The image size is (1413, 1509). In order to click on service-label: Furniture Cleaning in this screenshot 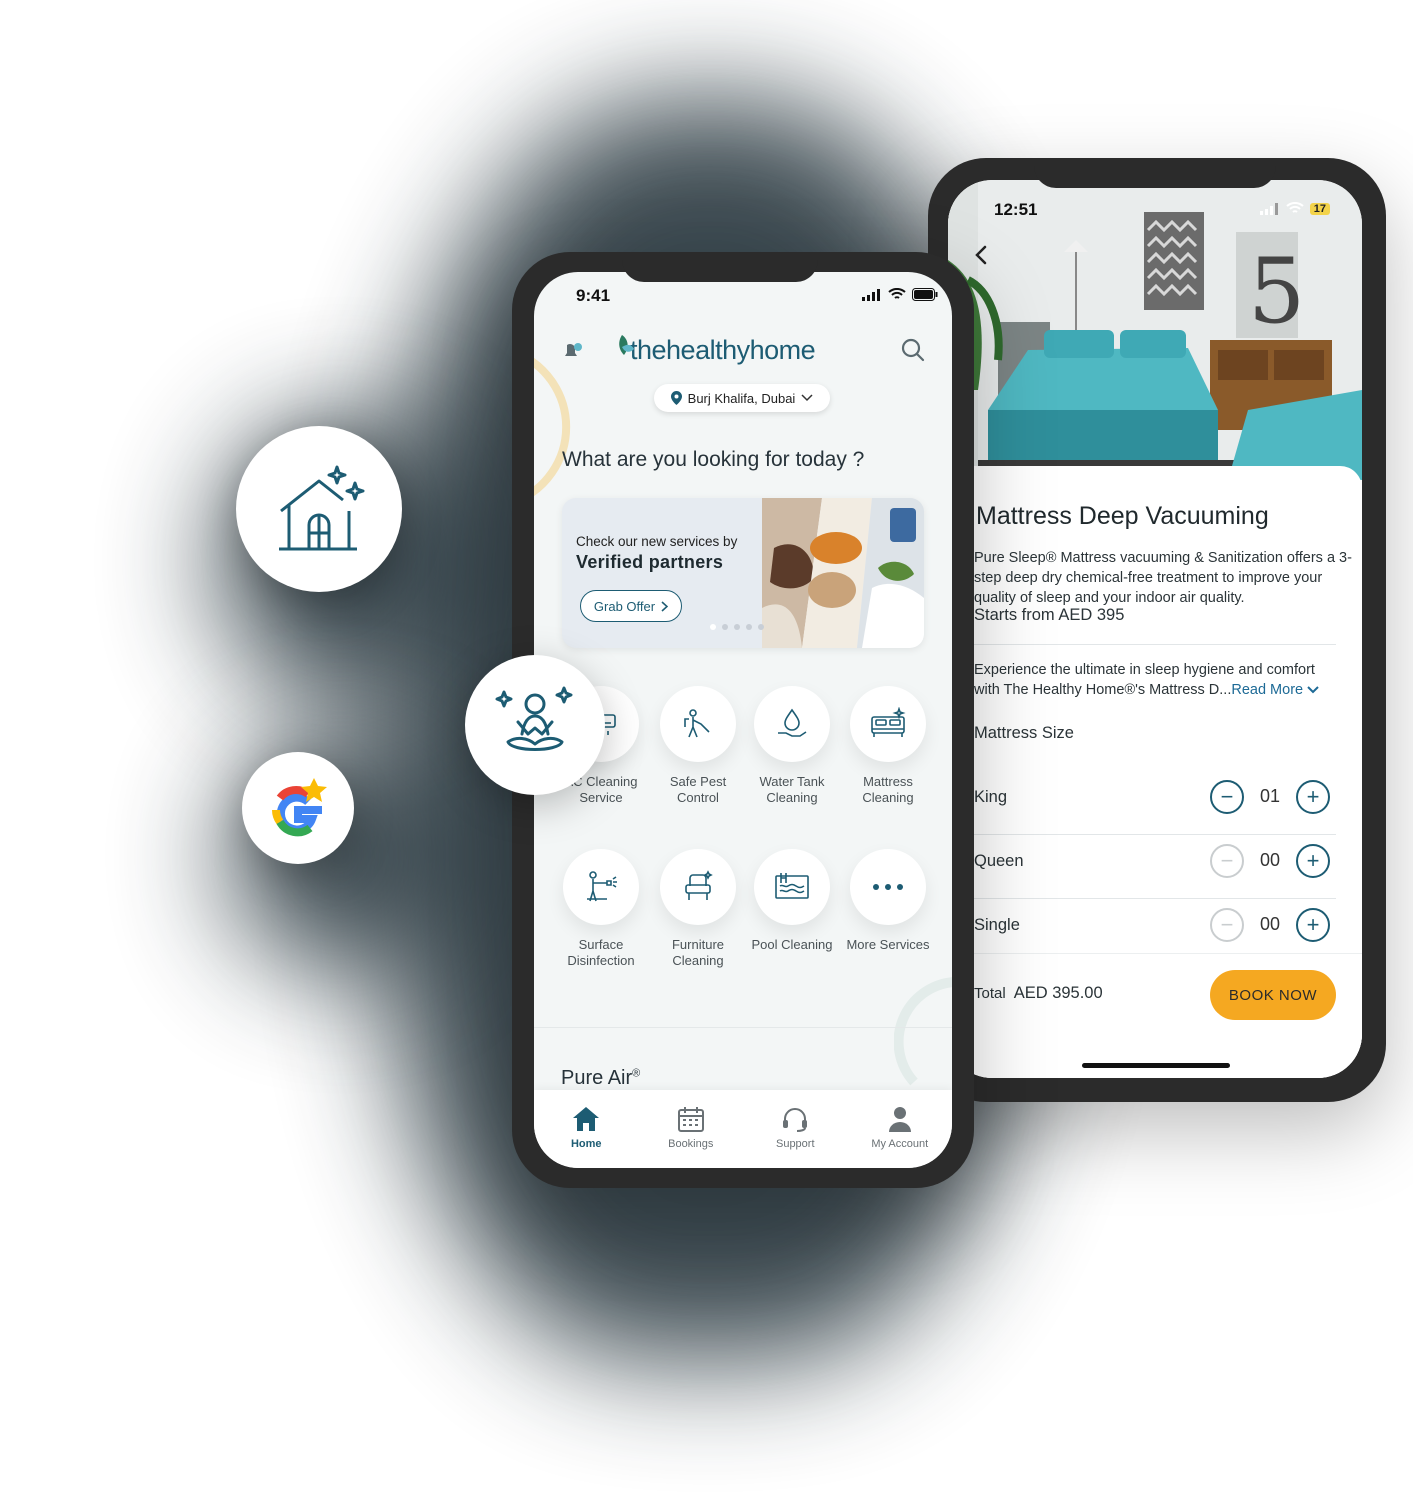, I will do `click(698, 952)`.